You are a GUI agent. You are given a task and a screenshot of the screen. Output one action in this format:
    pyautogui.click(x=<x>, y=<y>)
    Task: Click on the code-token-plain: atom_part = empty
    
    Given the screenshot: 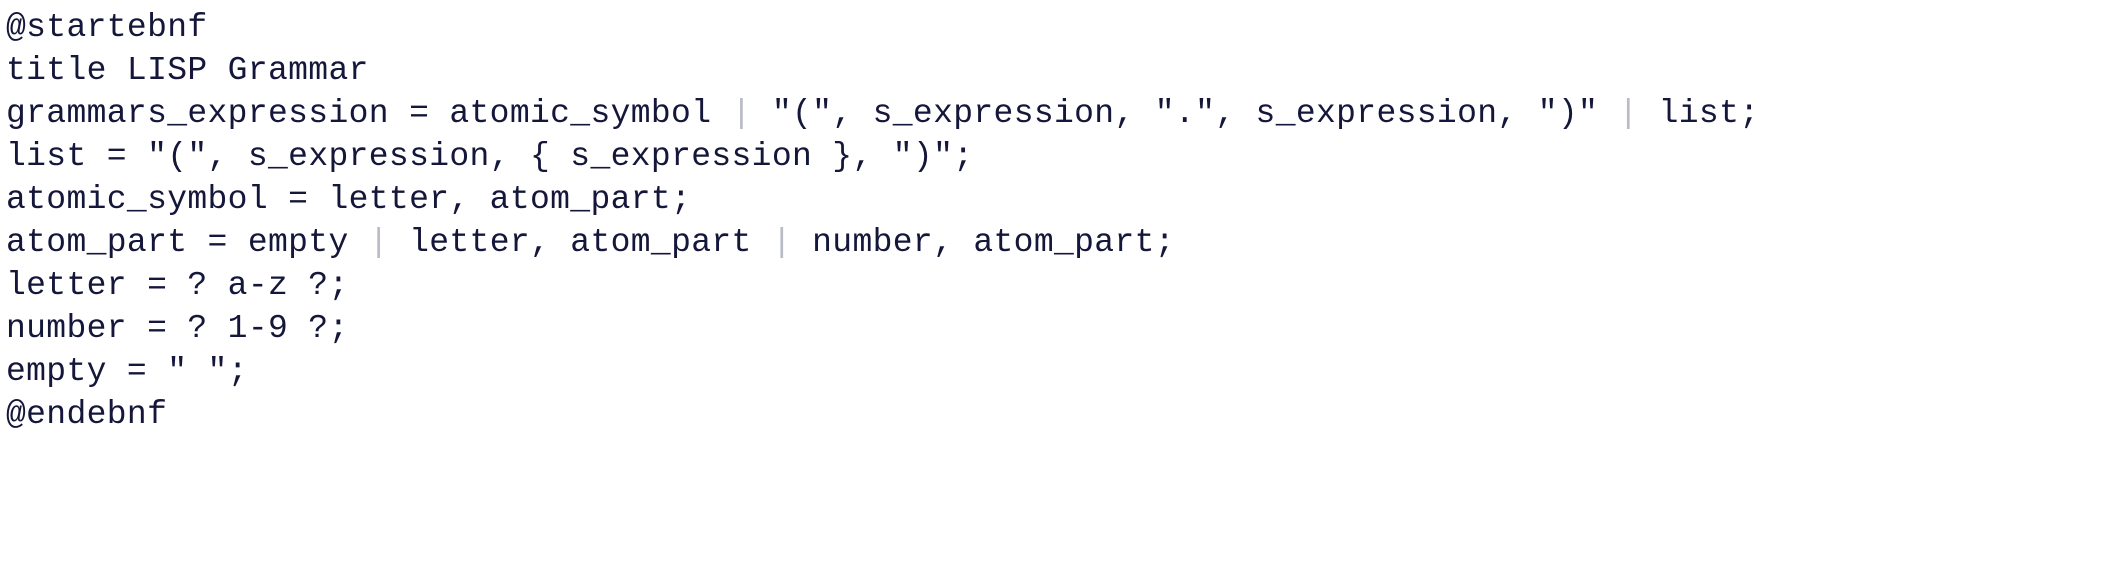 What is the action you would take?
    pyautogui.click(x=187, y=242)
    